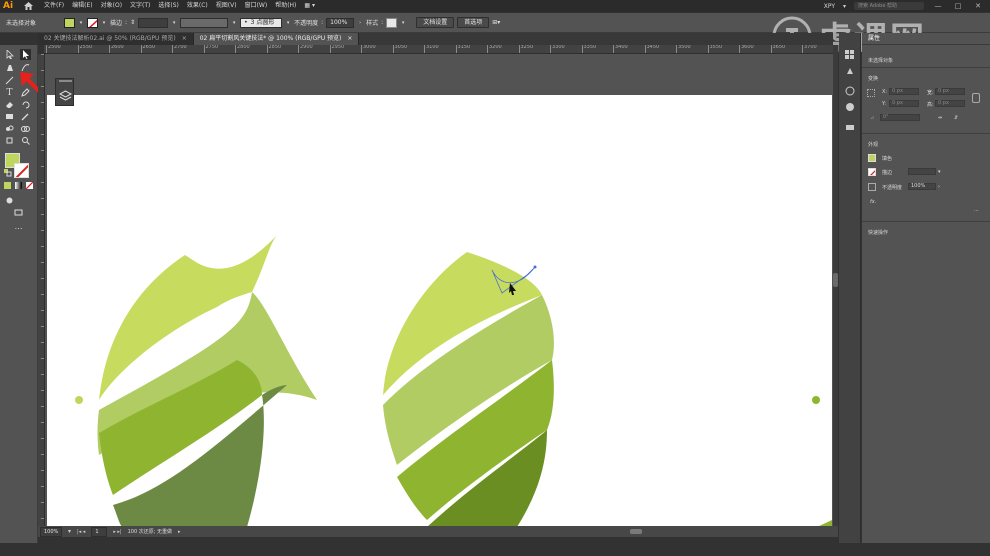 This screenshot has width=990, height=556. I want to click on tools-panel: T ⋯, so click(19, 294).